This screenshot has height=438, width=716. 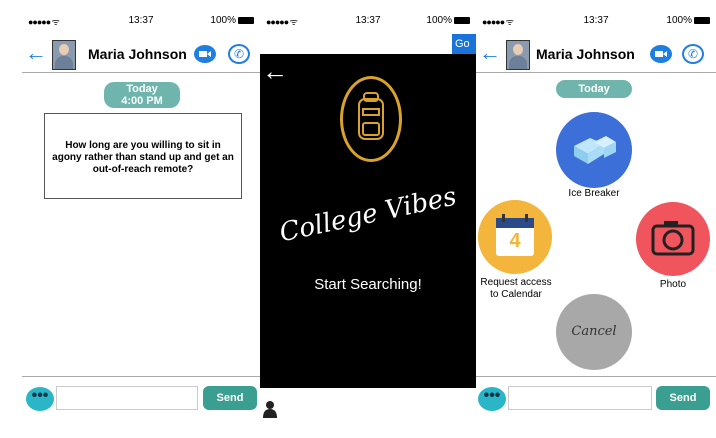 I want to click on go-button: Go, so click(x=464, y=44).